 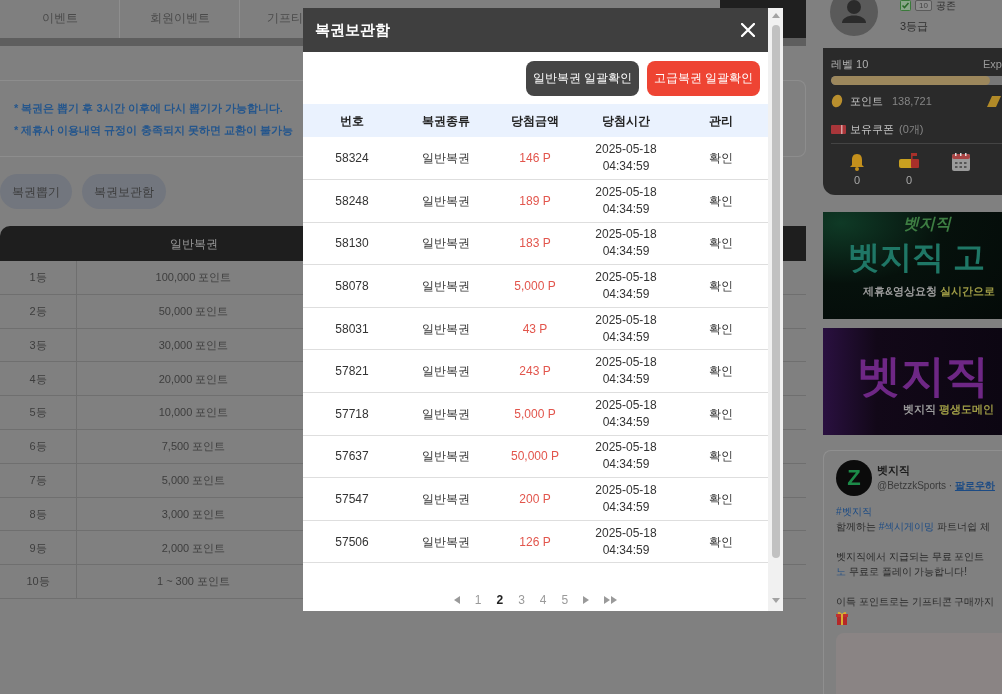 I want to click on banner-headline: 벳지직 고, so click(x=916, y=257).